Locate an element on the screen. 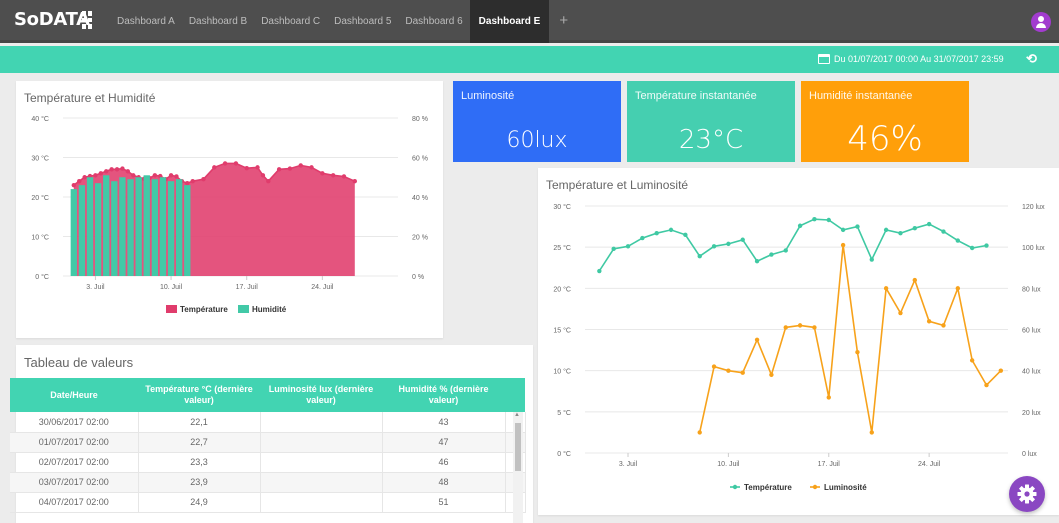 The height and width of the screenshot is (523, 1059). panel-title: Tableau de valeurs is located at coordinates (79, 362).